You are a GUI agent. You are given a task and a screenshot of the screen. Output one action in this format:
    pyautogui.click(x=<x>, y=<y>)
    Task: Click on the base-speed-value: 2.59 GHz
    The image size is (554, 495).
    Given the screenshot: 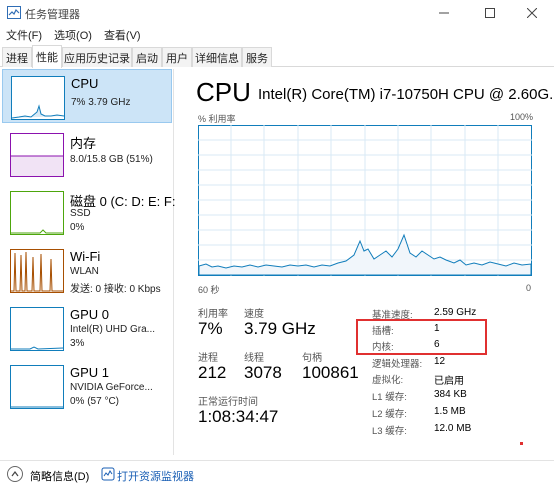 What is the action you would take?
    pyautogui.click(x=455, y=312)
    